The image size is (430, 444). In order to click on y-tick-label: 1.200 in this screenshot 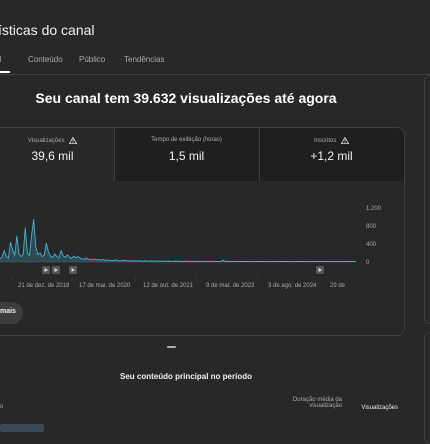, I will do `click(374, 209)`.